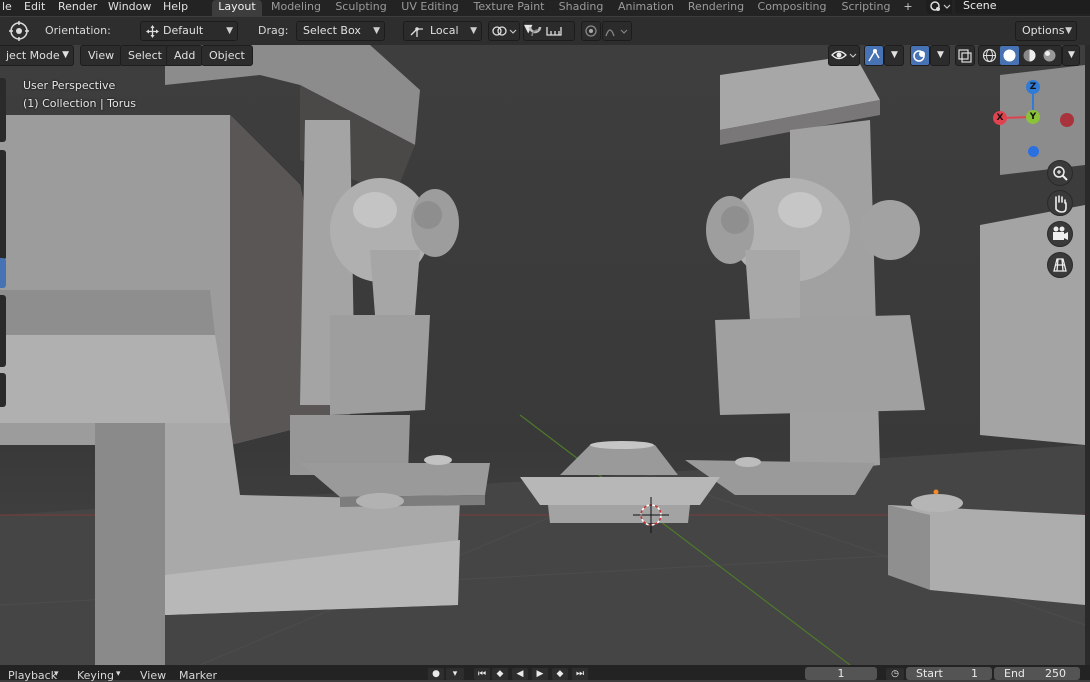 This screenshot has width=1090, height=682. Describe the element at coordinates (183, 30) in the screenshot. I see `orientation-value: Default` at that location.